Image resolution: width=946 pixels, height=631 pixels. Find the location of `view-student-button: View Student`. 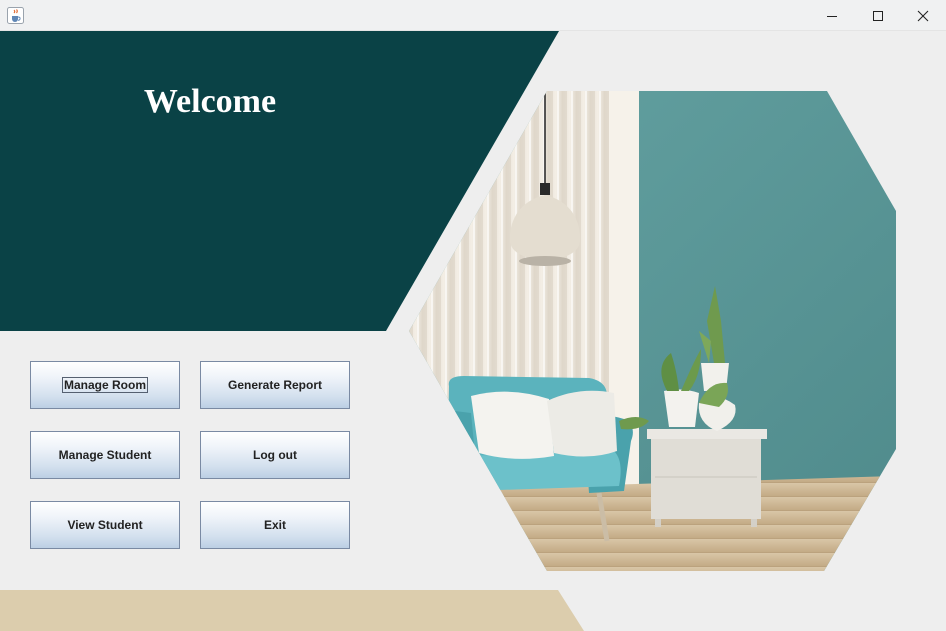

view-student-button: View Student is located at coordinates (105, 525).